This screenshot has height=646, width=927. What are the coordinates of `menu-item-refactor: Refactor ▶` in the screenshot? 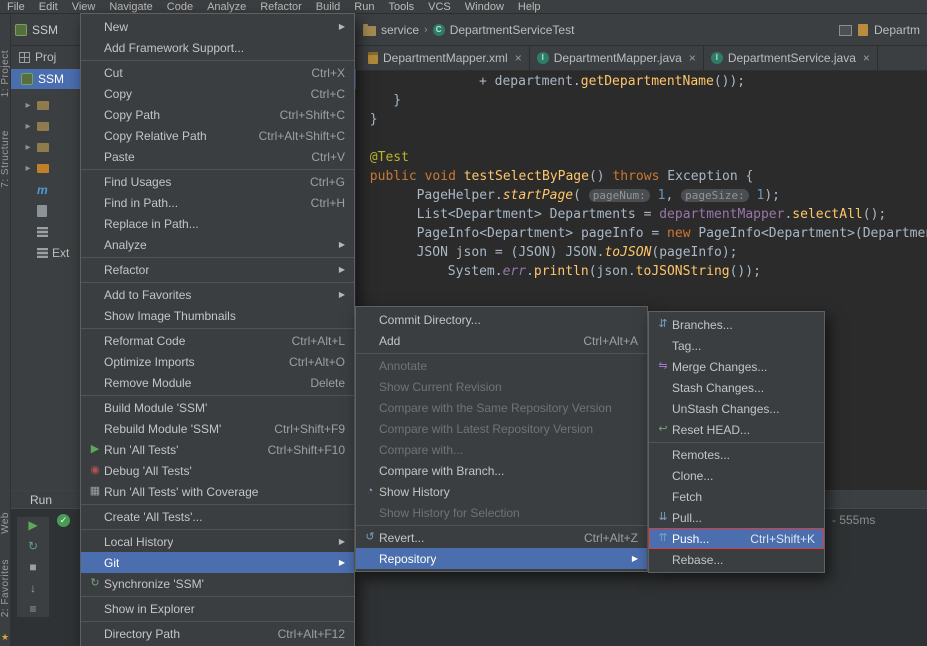 It's located at (217, 269).